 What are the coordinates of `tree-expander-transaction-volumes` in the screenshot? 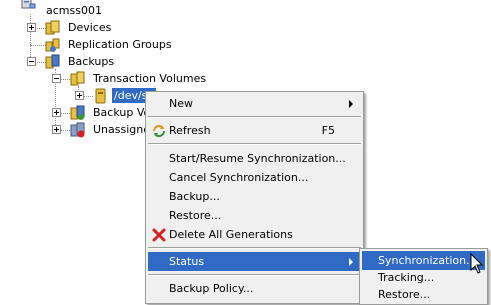 It's located at (56, 78).